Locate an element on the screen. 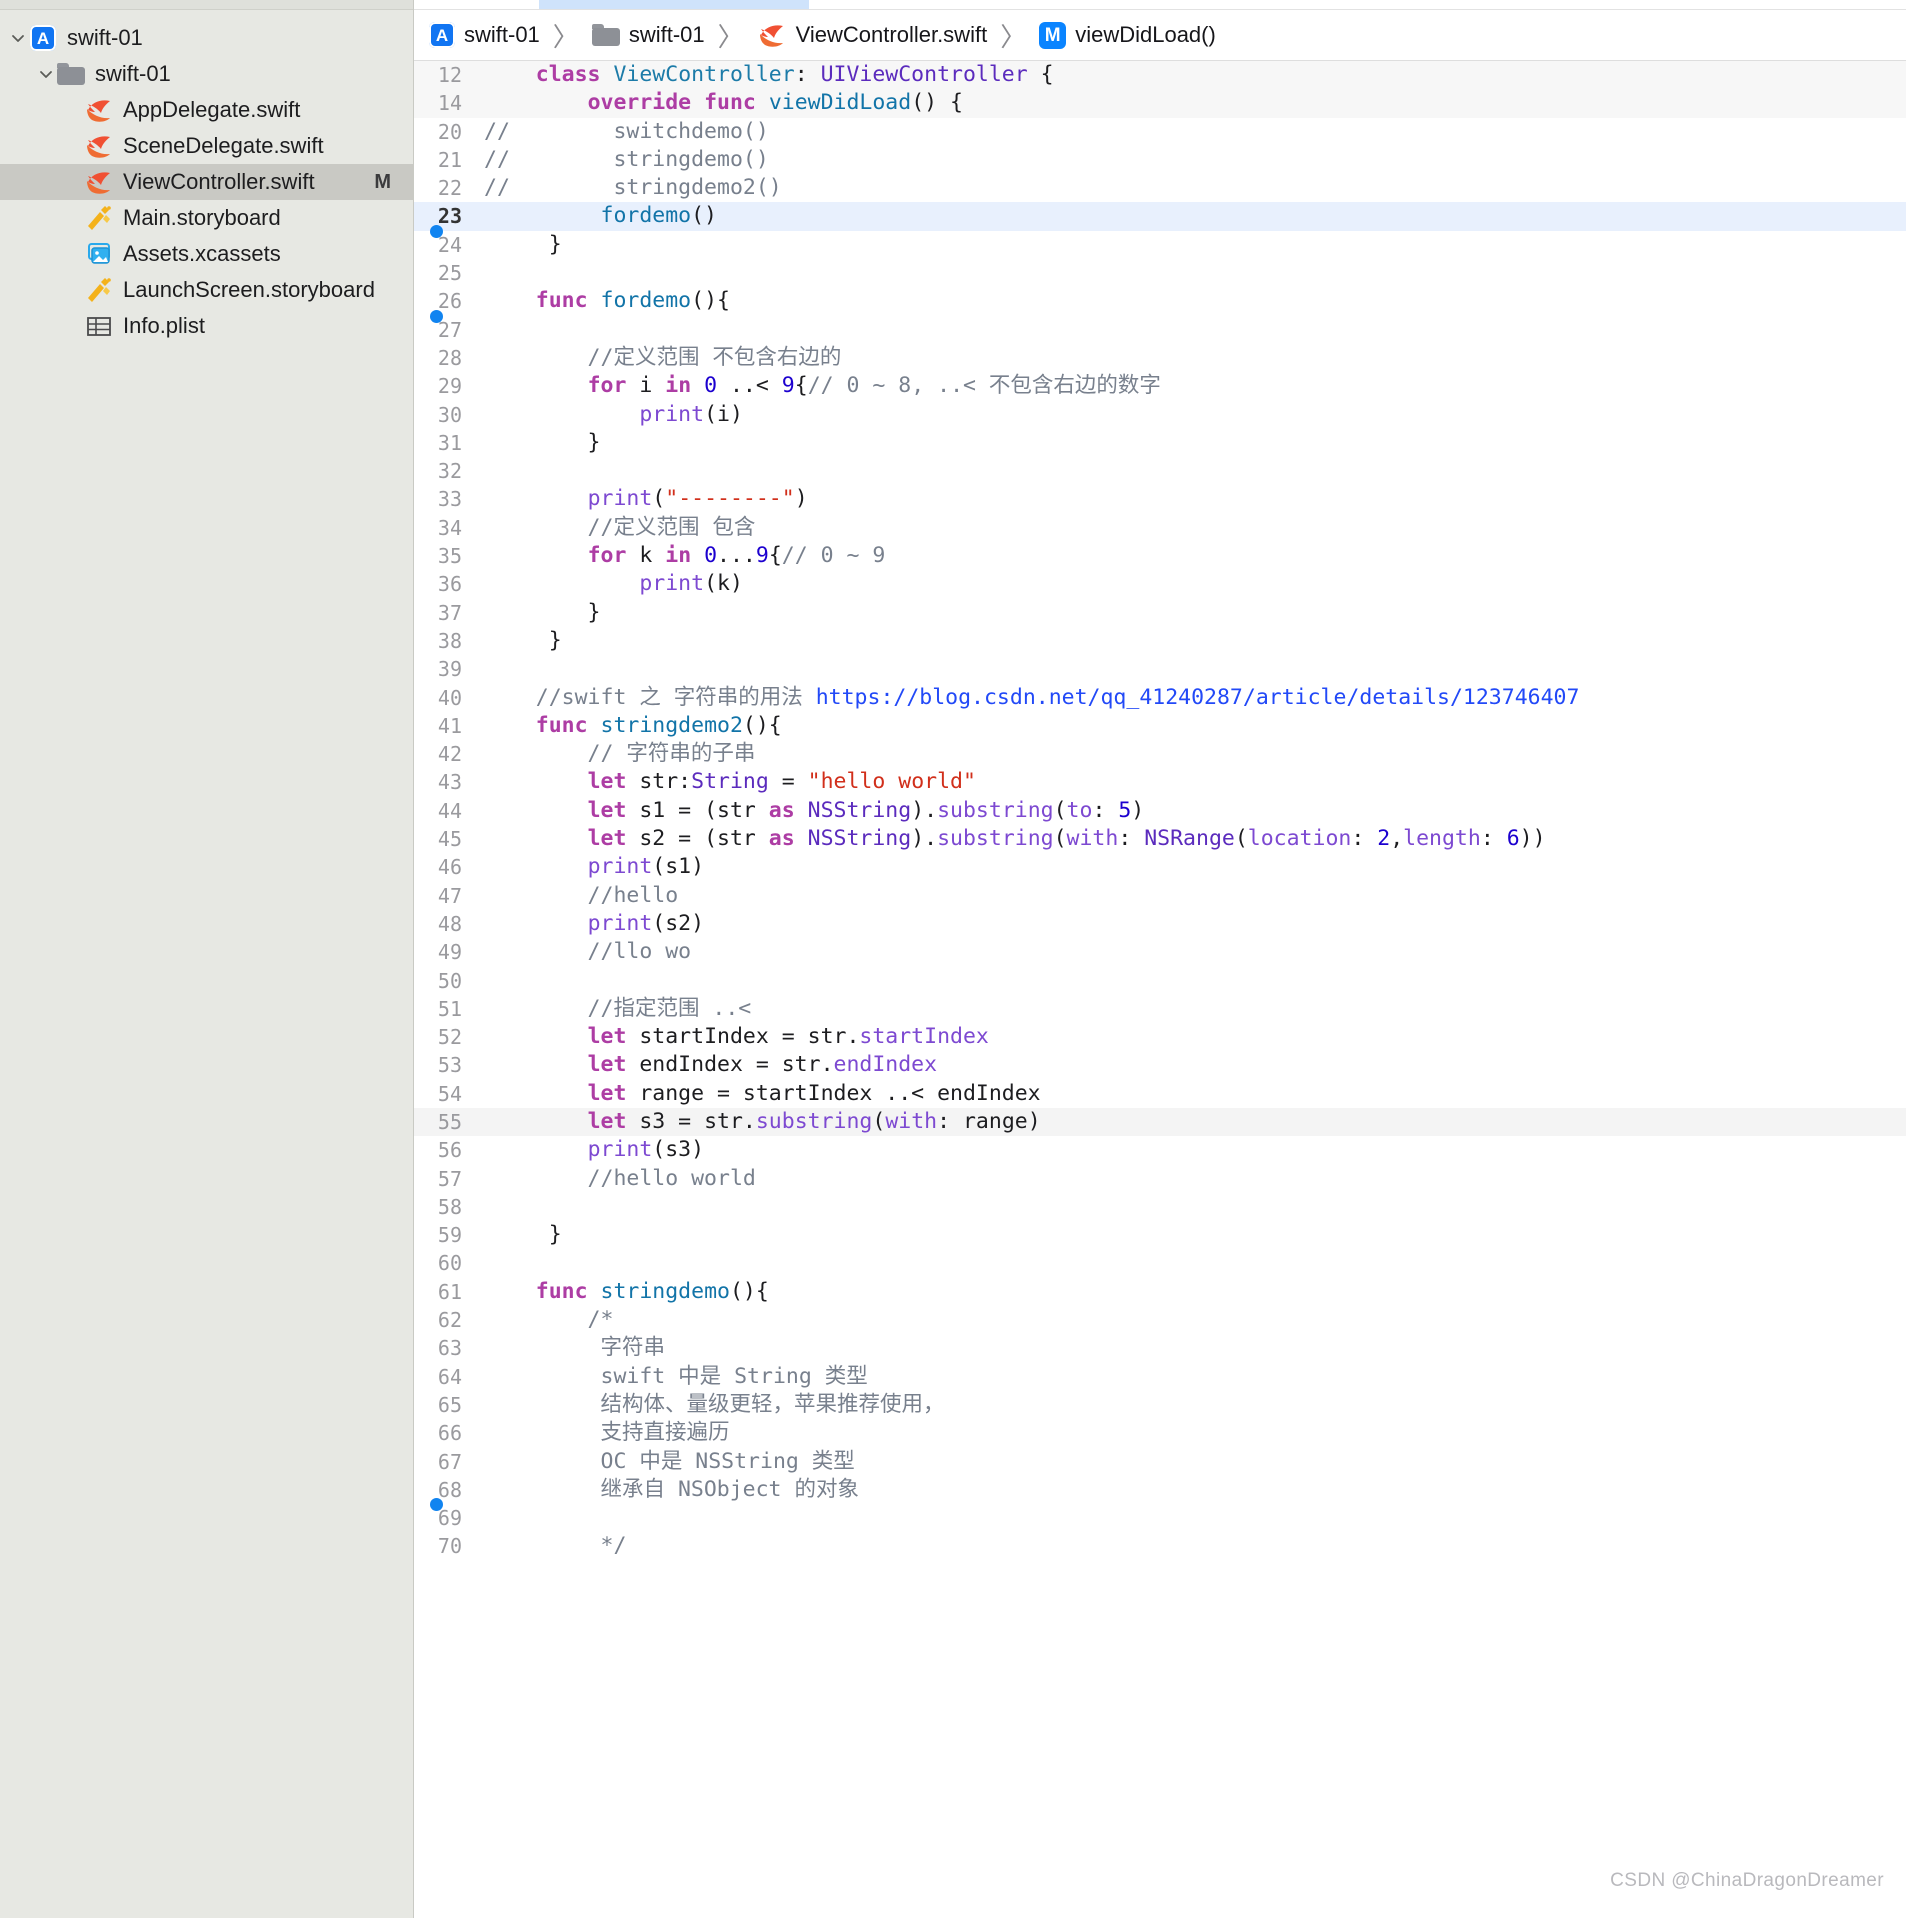  code-line: 59 } is located at coordinates (1160, 1235).